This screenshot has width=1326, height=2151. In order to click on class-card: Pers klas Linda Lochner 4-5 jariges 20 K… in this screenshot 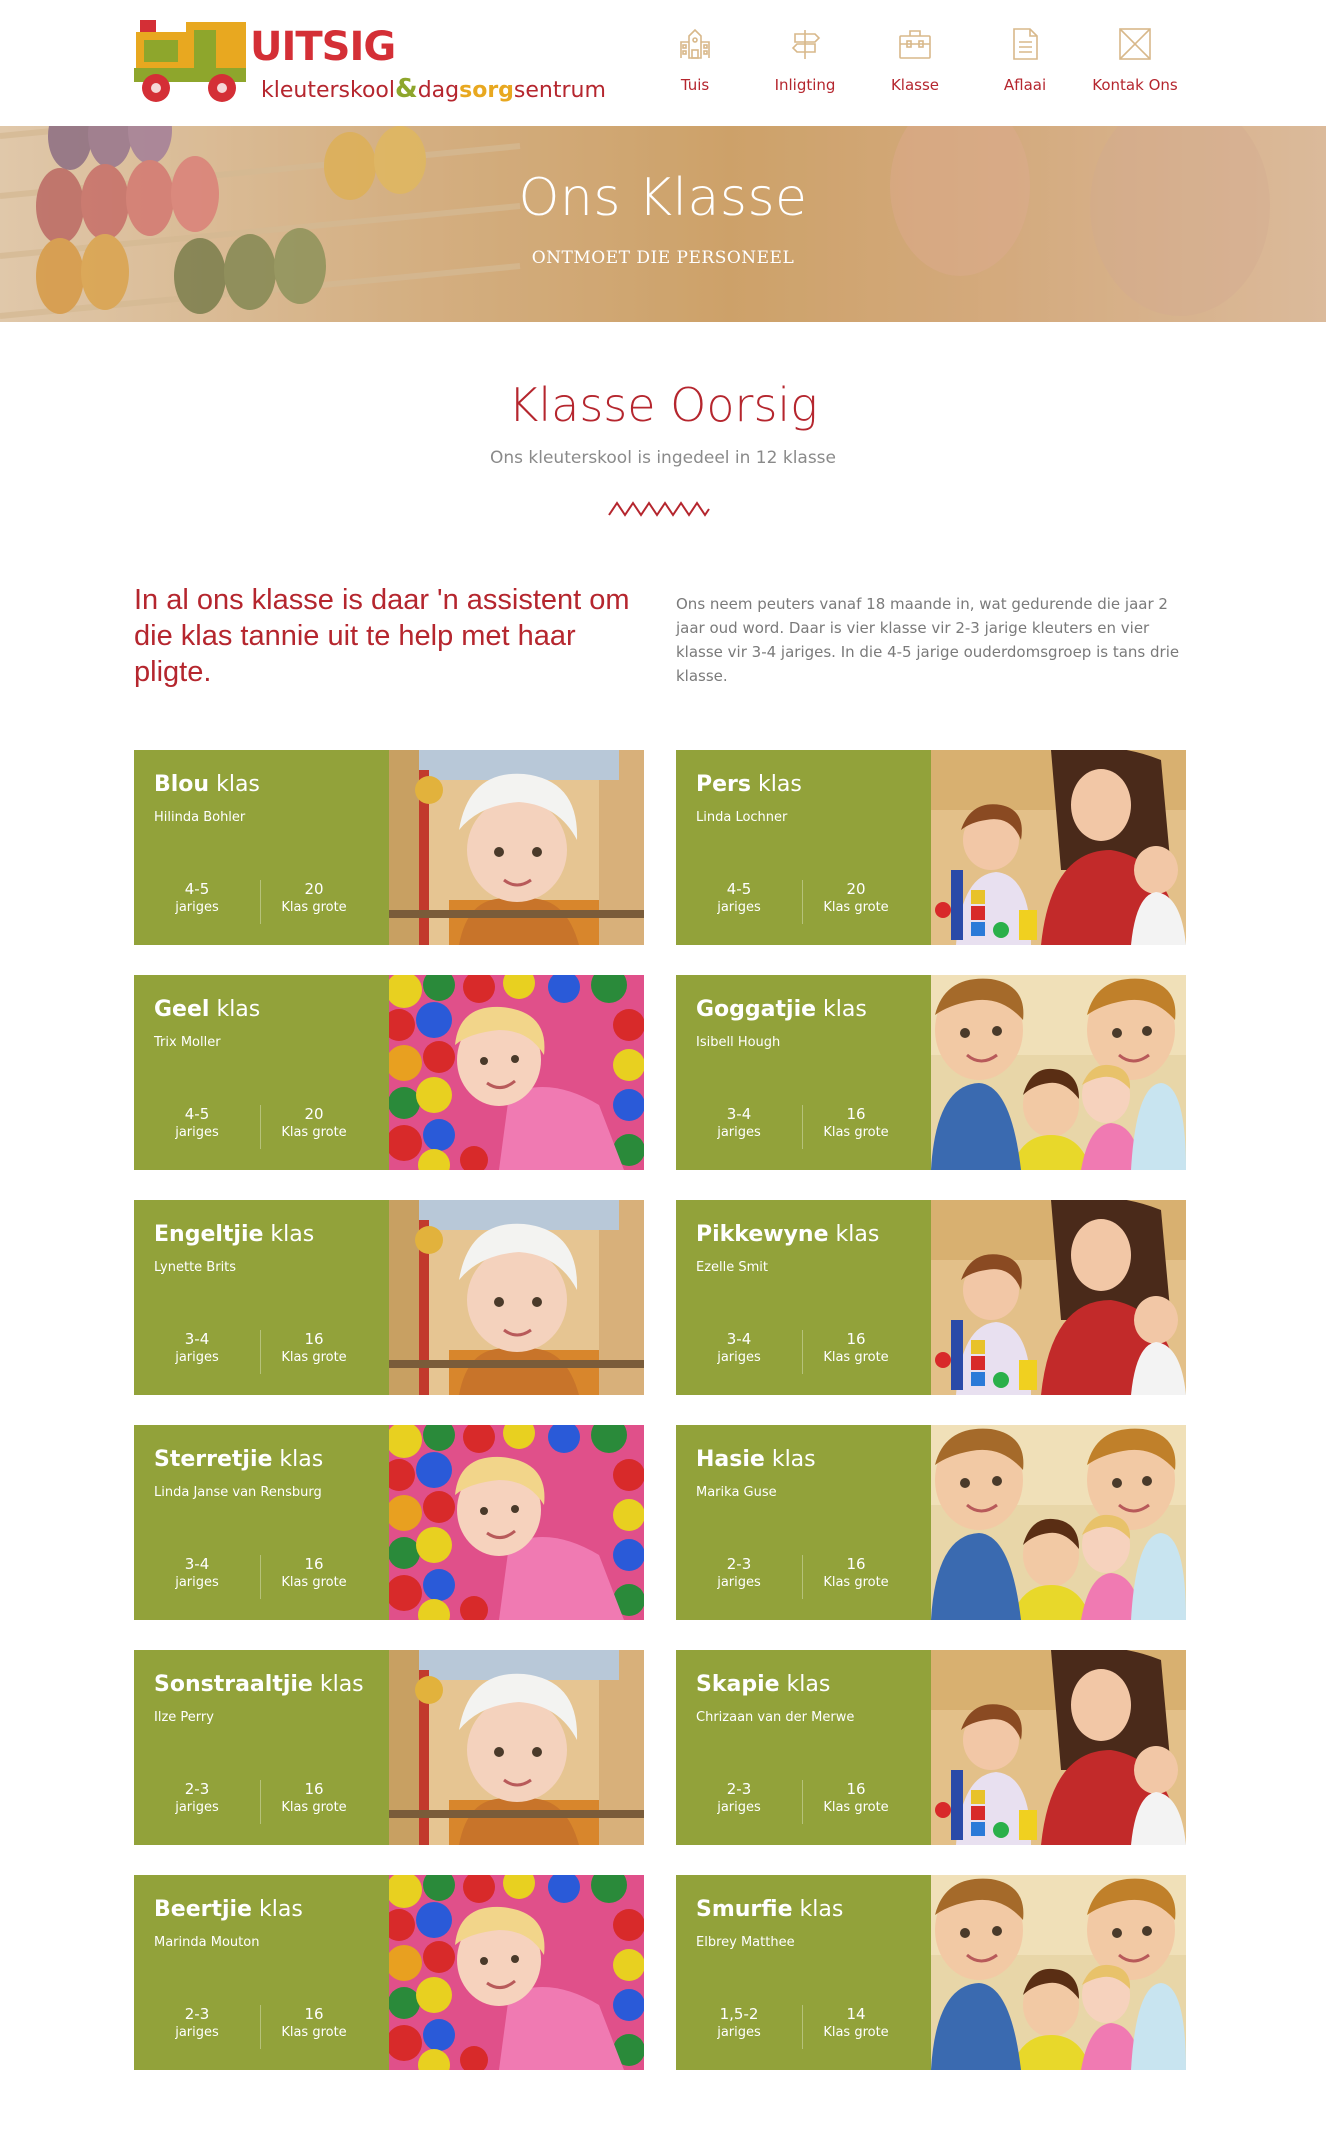, I will do `click(931, 847)`.